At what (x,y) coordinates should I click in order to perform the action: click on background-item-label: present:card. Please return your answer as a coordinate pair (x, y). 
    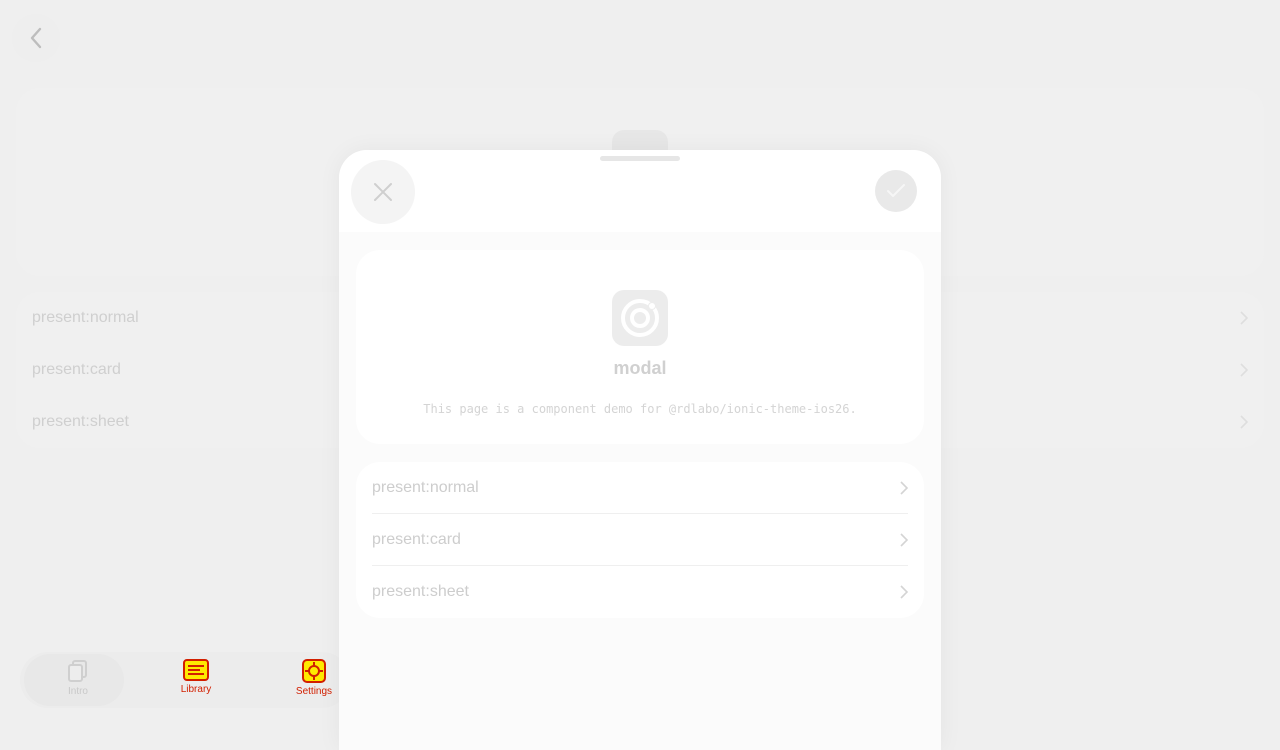
    Looking at the image, I should click on (76, 369).